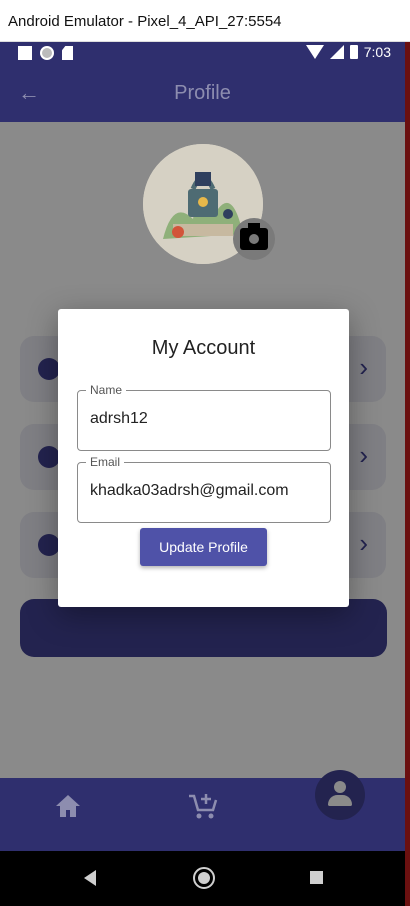  I want to click on dialog-title: My Account, so click(203, 348).